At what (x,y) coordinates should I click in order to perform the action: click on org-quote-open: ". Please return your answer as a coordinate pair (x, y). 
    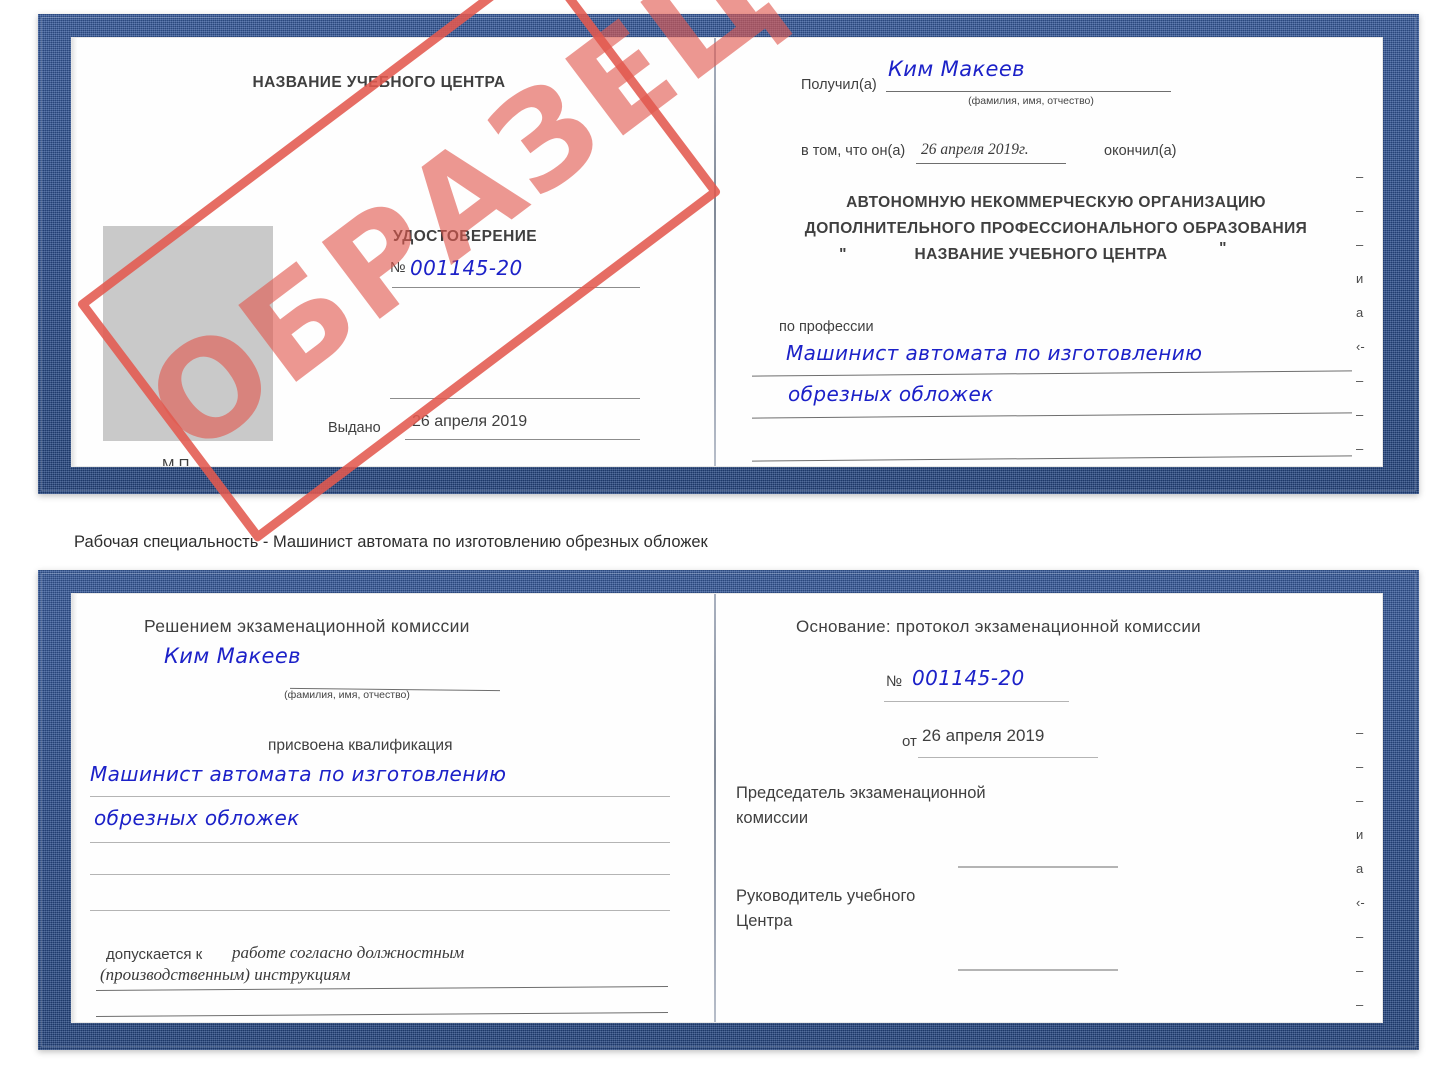
    Looking at the image, I should click on (843, 254).